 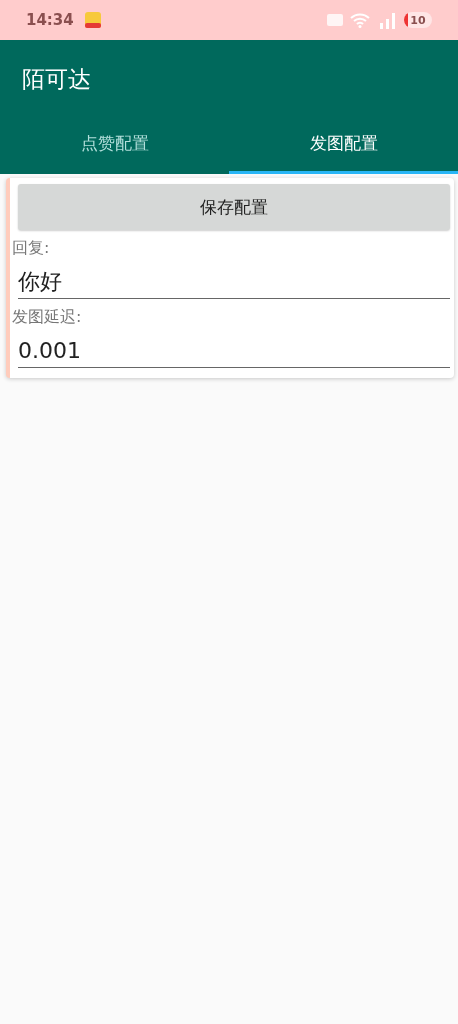 I want to click on field-label: 回复:, so click(x=31, y=248).